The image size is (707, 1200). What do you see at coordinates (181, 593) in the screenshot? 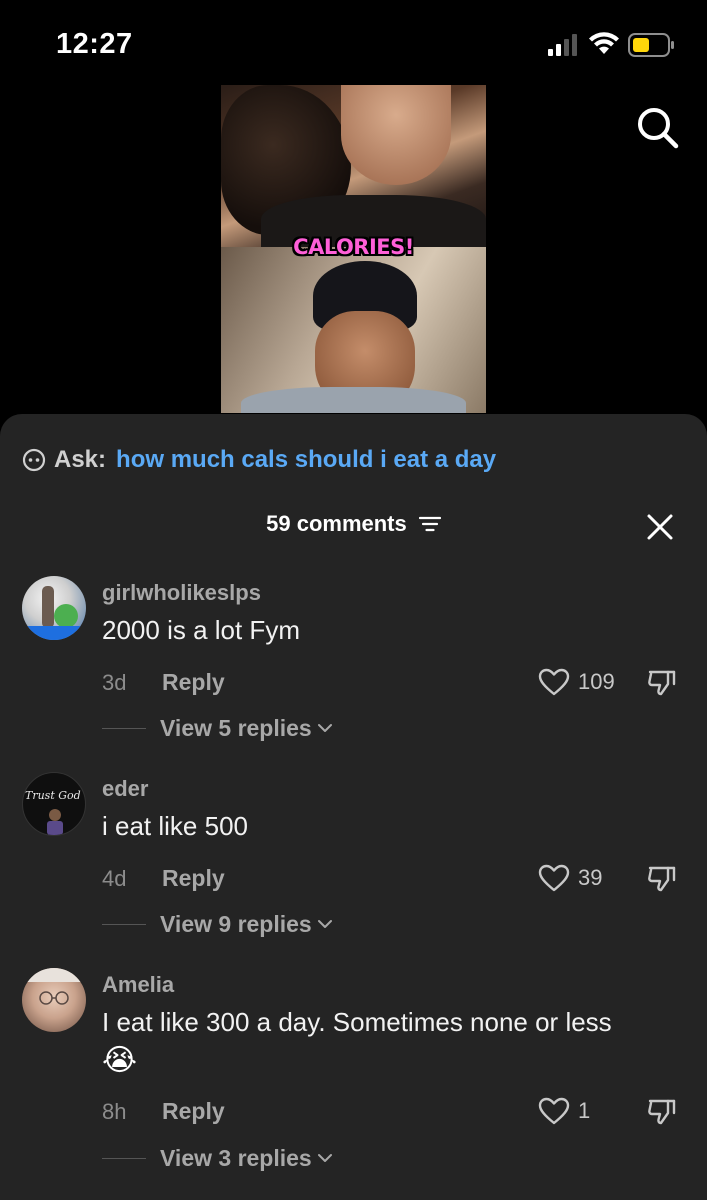
I see `comment-username: girlwholikeslps` at bounding box center [181, 593].